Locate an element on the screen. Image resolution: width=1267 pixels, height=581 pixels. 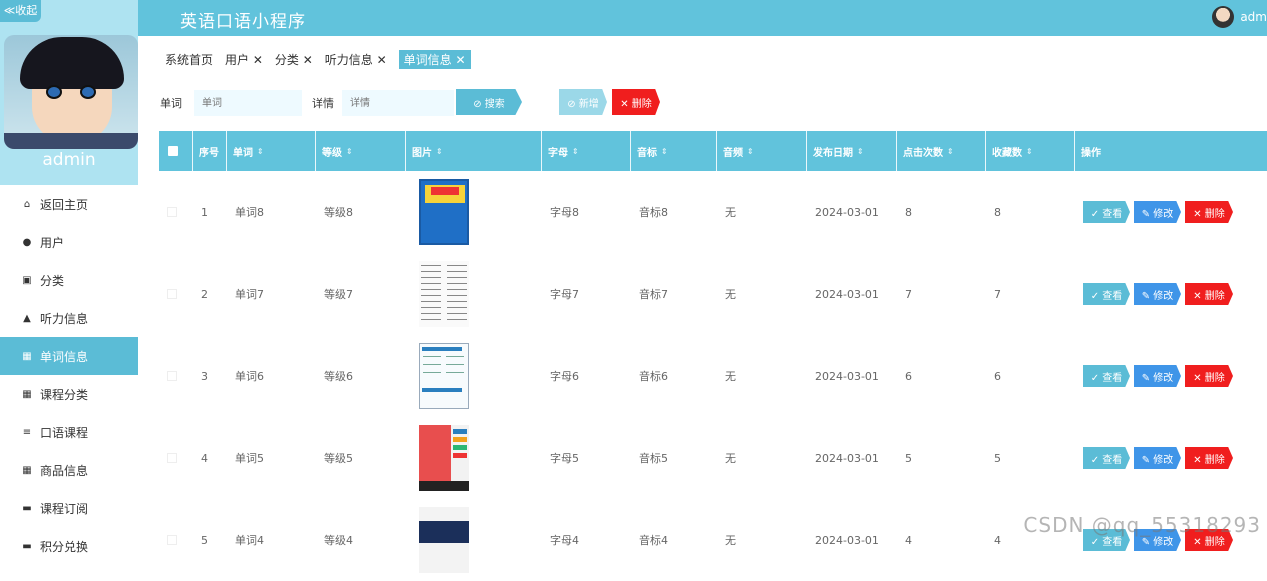
cell-phonetic: 音标4 is located at coordinates (674, 540).